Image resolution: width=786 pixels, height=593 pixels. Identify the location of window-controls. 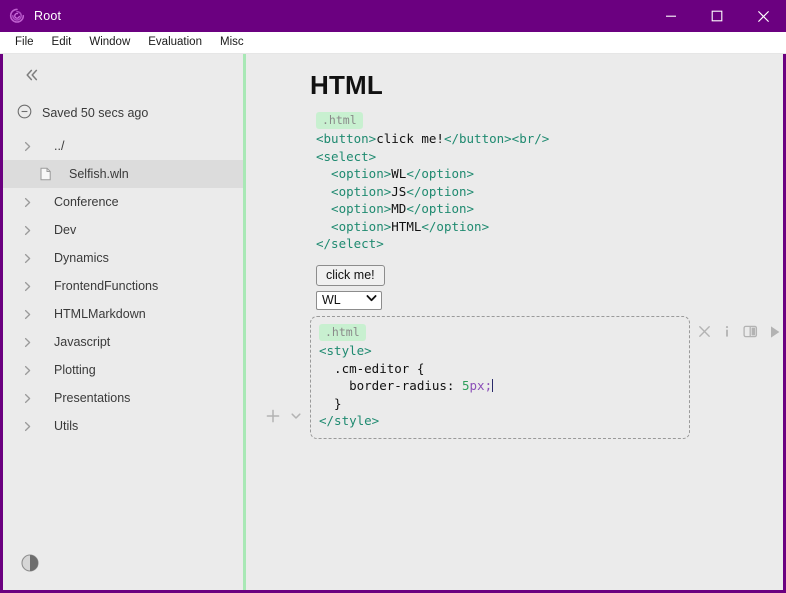
(717, 16).